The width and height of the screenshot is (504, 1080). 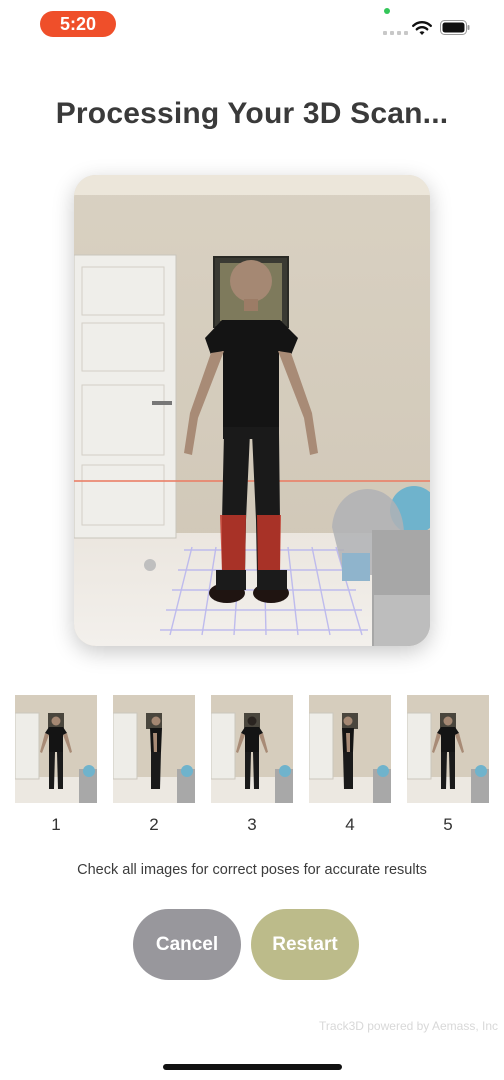 I want to click on restart-button: Restart, so click(x=305, y=944).